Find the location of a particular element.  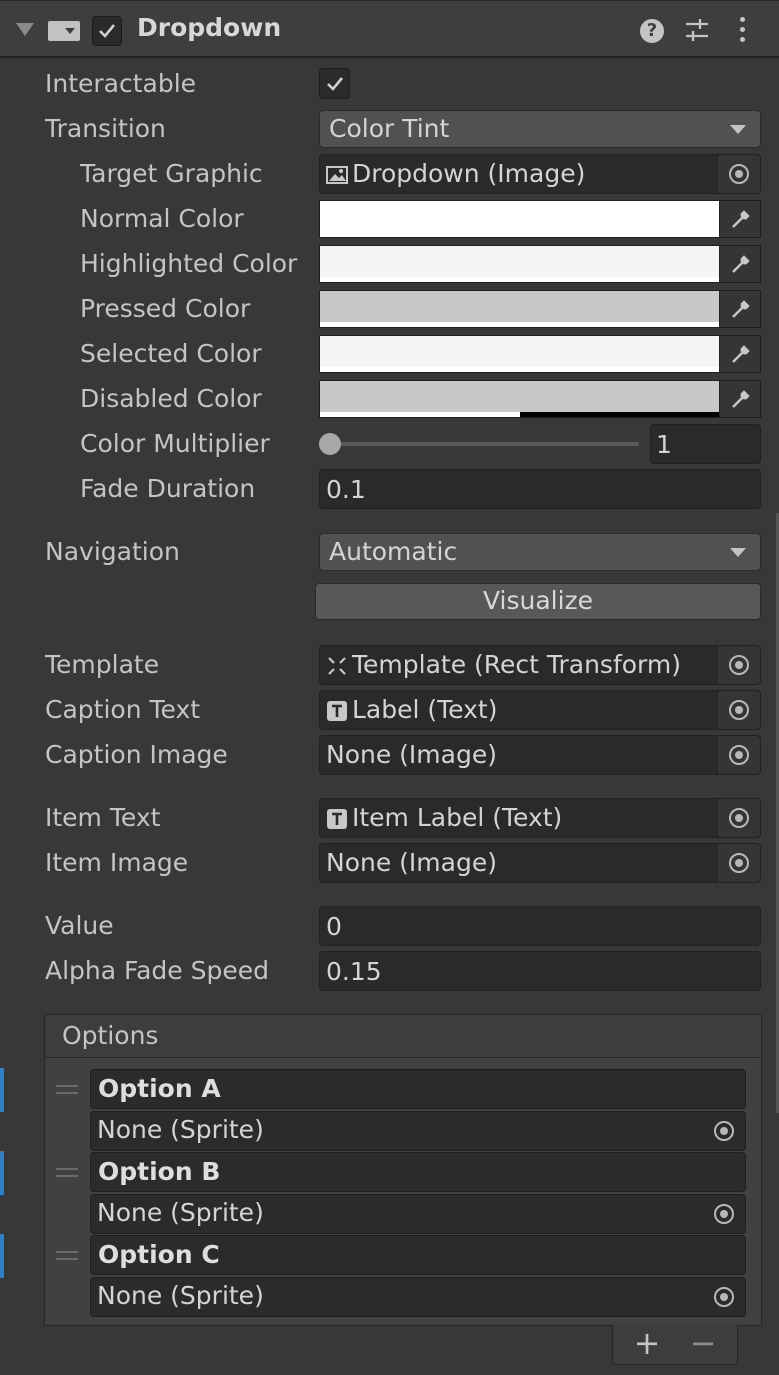

navigation-label: Navigation is located at coordinates (112, 551).